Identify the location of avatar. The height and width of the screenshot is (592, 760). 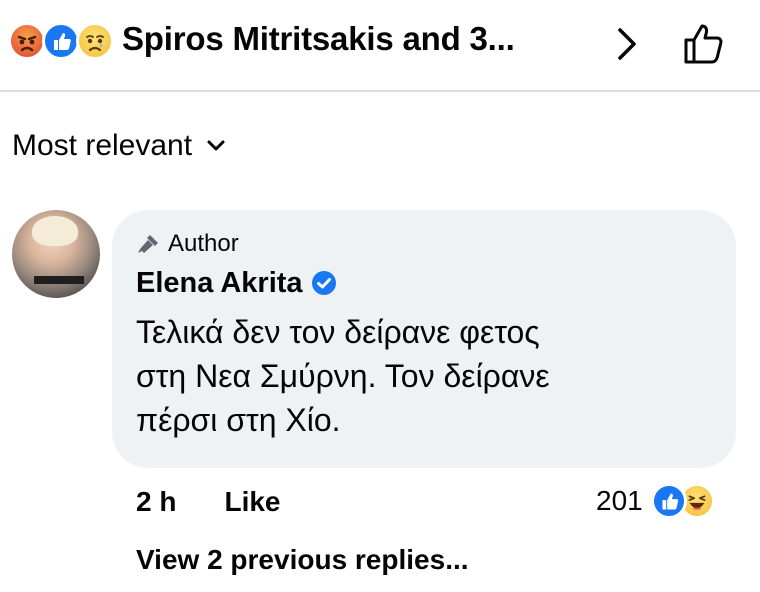
(56, 254).